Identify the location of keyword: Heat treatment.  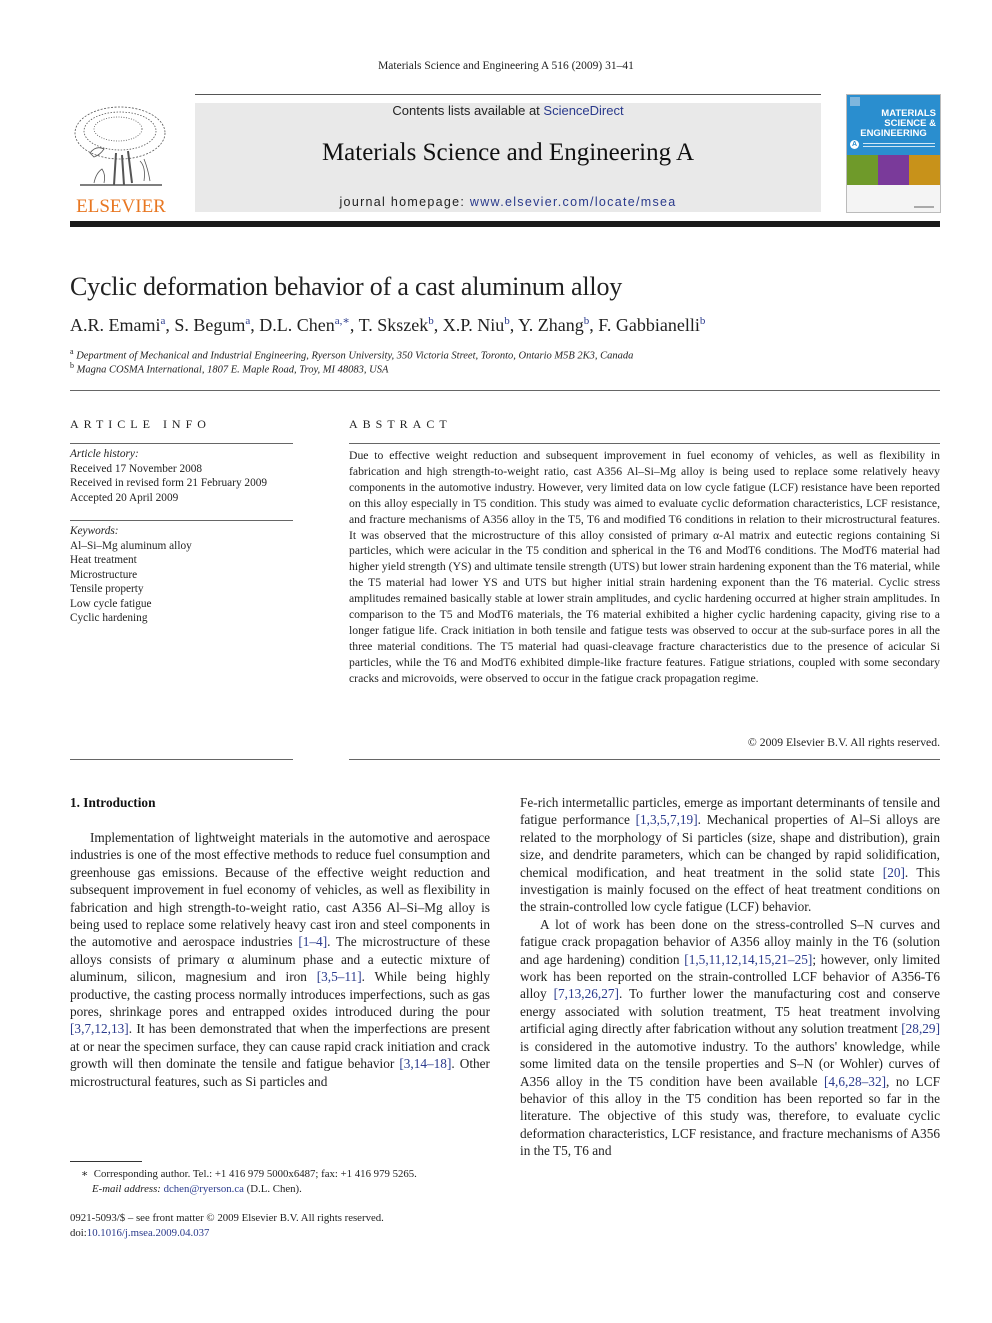
(103, 560).